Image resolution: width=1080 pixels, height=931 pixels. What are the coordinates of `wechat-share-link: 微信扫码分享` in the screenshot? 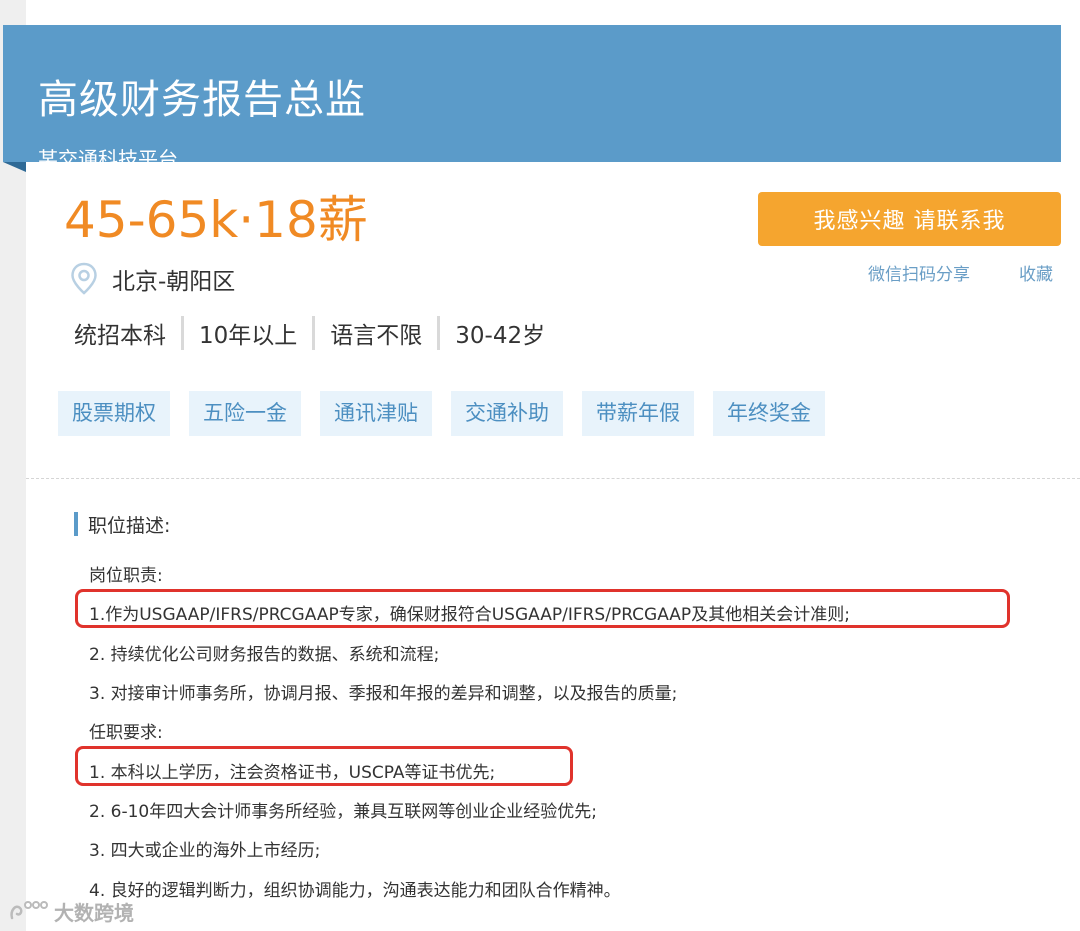 It's located at (919, 272).